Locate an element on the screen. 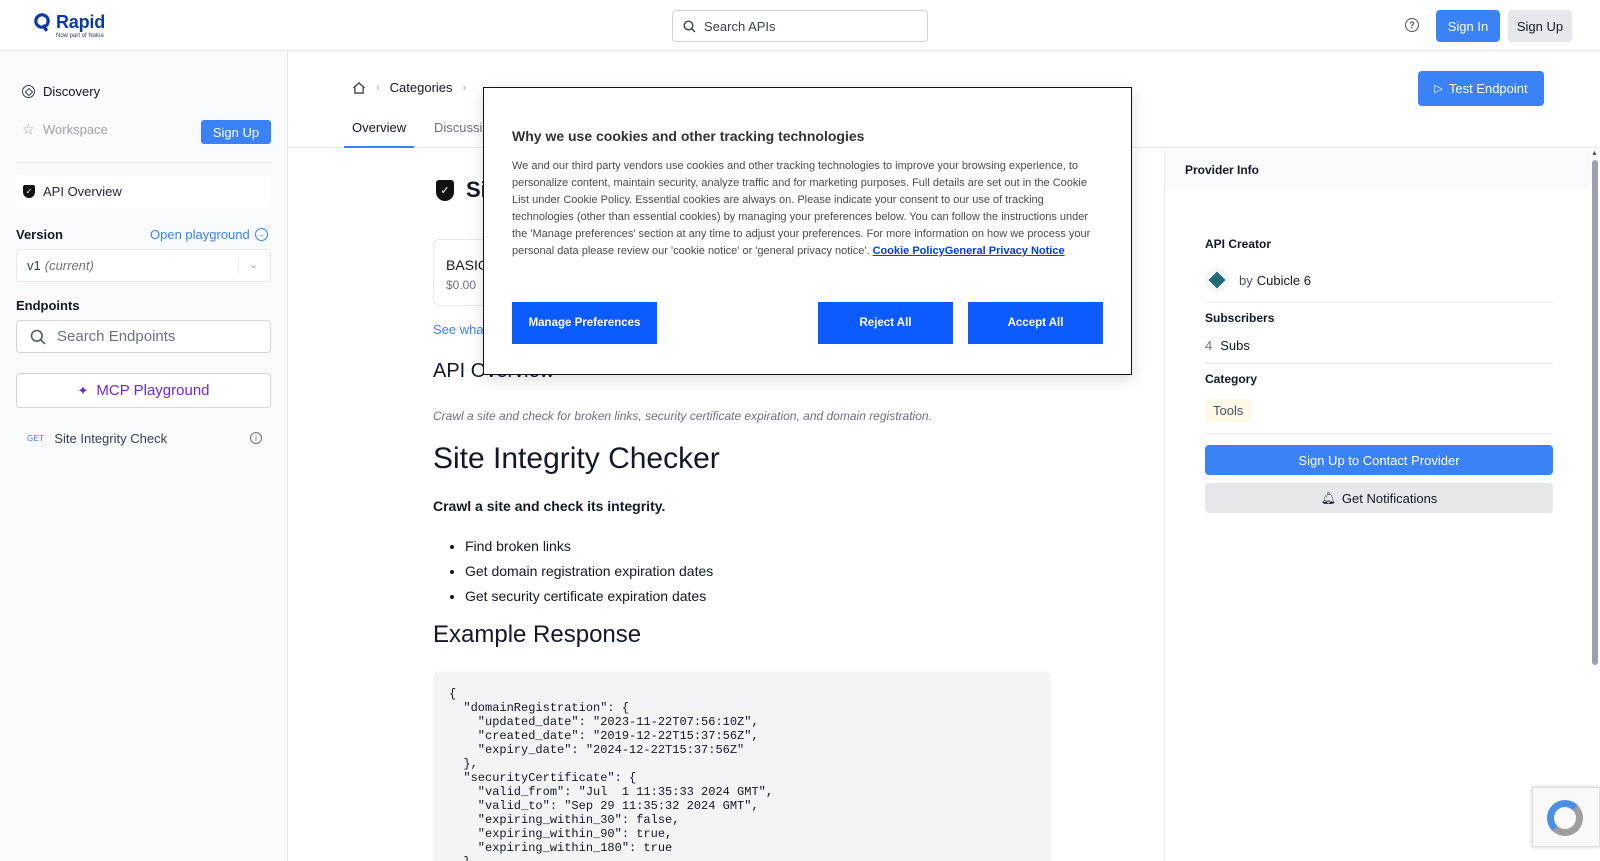 The image size is (1600, 861). endpoint-item: GET Site Integrity Check i is located at coordinates (143, 438).